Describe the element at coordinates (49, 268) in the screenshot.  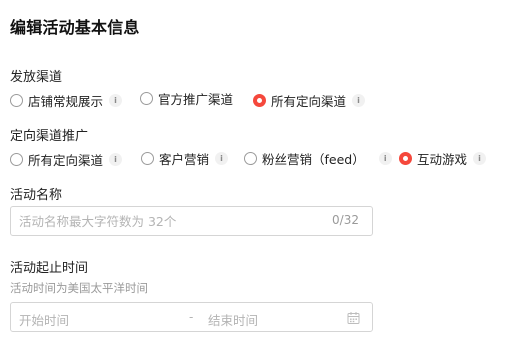
I see `activity-time-label: 活动起止时间` at that location.